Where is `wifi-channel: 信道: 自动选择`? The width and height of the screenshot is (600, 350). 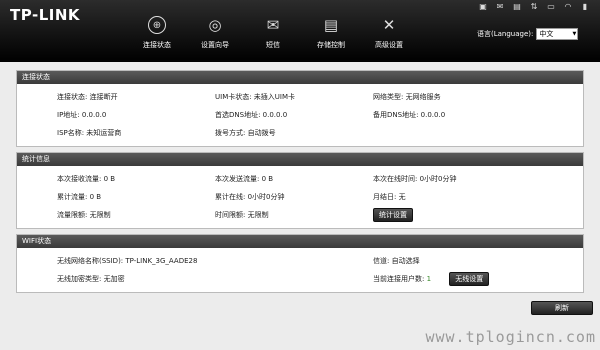
wifi-channel: 信道: 自动选择 is located at coordinates (396, 261).